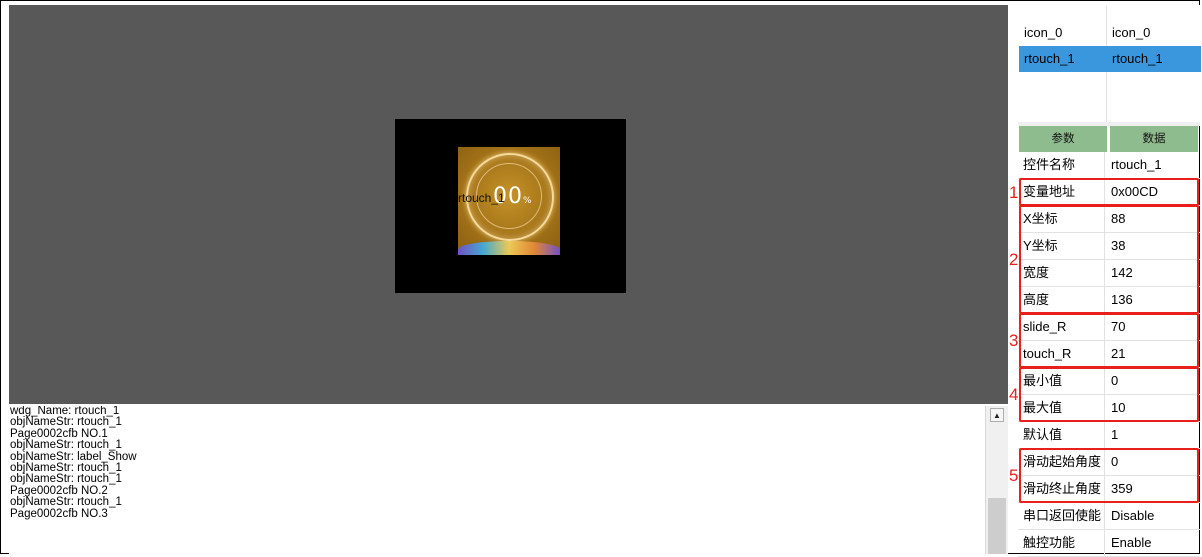 This screenshot has width=1202, height=557. Describe the element at coordinates (1014, 192) in the screenshot. I see `annotation-number: 1` at that location.